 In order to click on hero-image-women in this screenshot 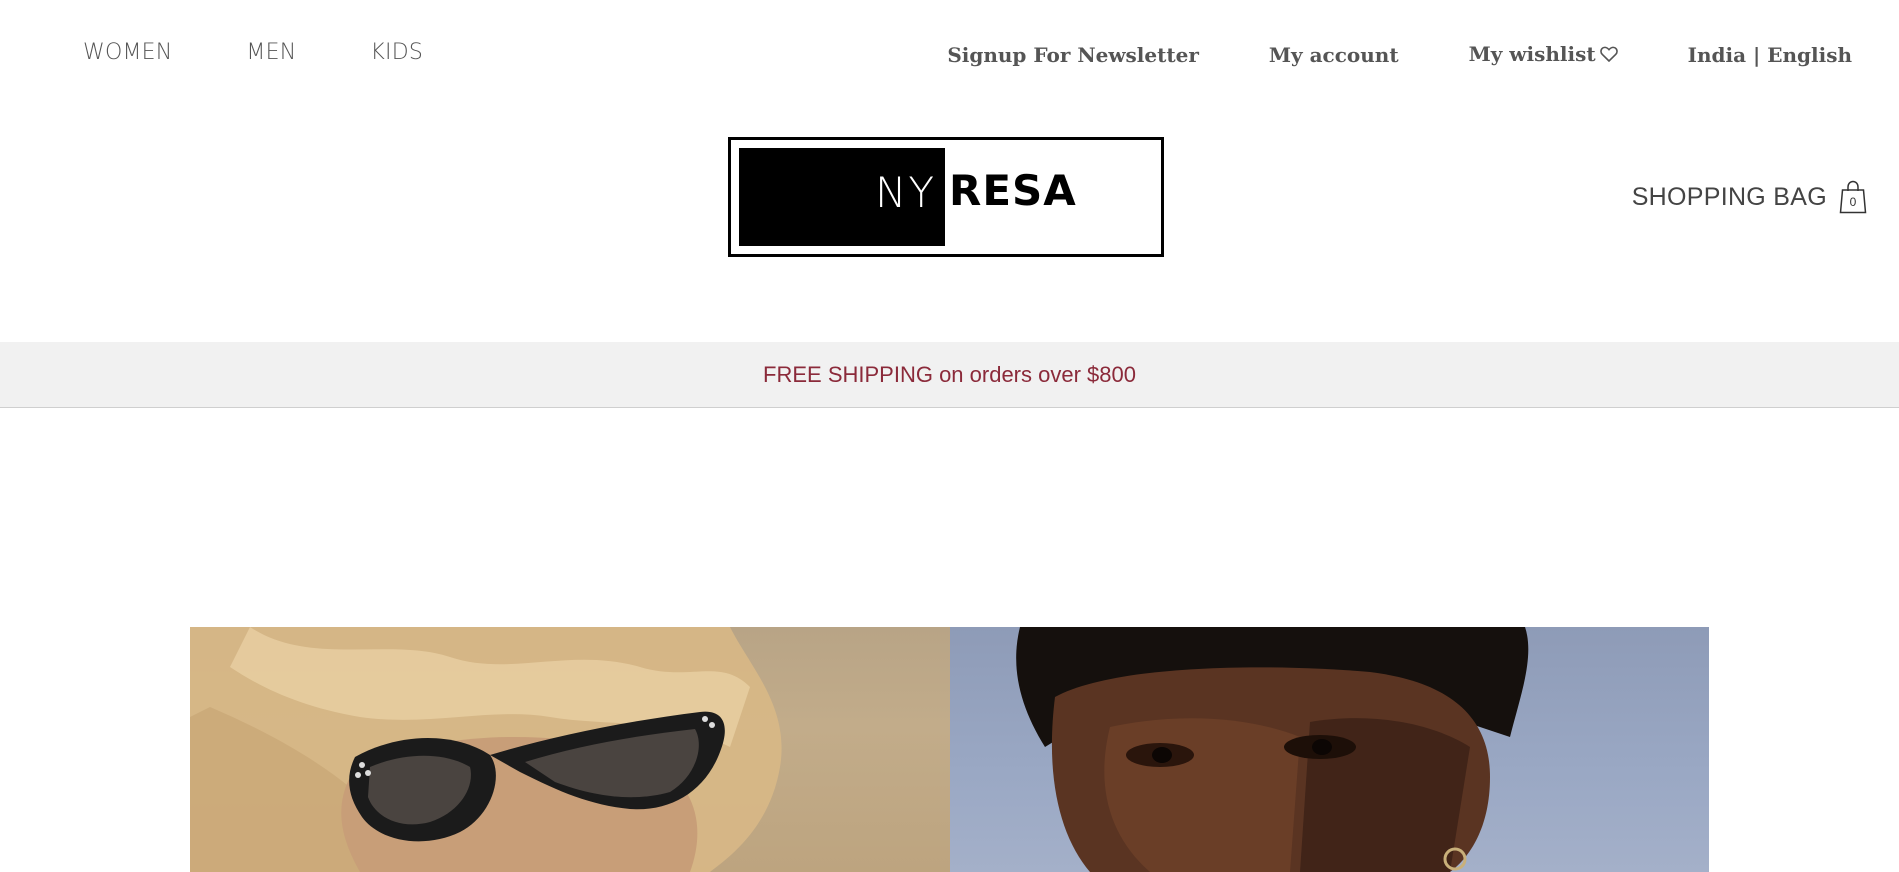, I will do `click(570, 749)`.